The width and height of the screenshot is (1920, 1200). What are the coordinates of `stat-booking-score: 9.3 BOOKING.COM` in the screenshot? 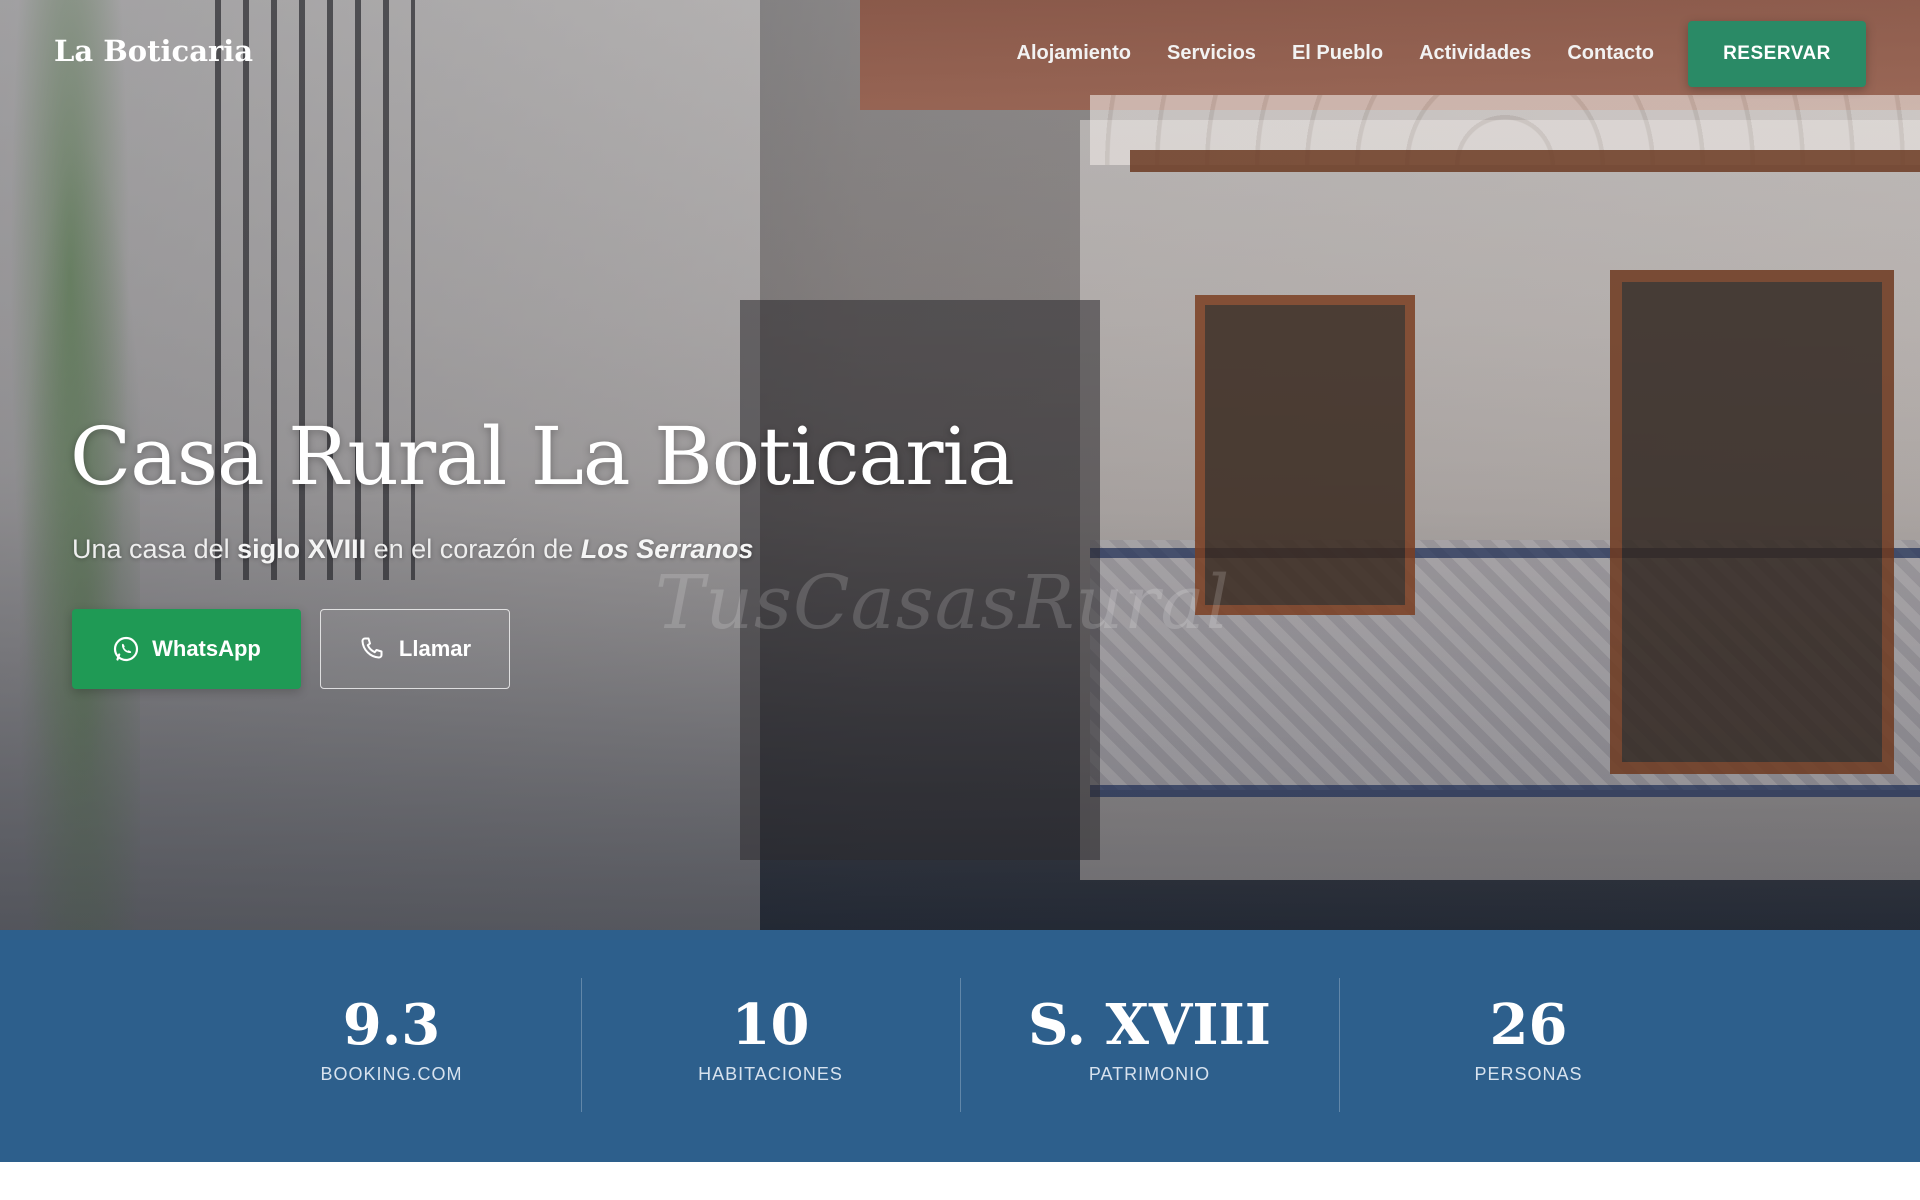 It's located at (392, 1045).